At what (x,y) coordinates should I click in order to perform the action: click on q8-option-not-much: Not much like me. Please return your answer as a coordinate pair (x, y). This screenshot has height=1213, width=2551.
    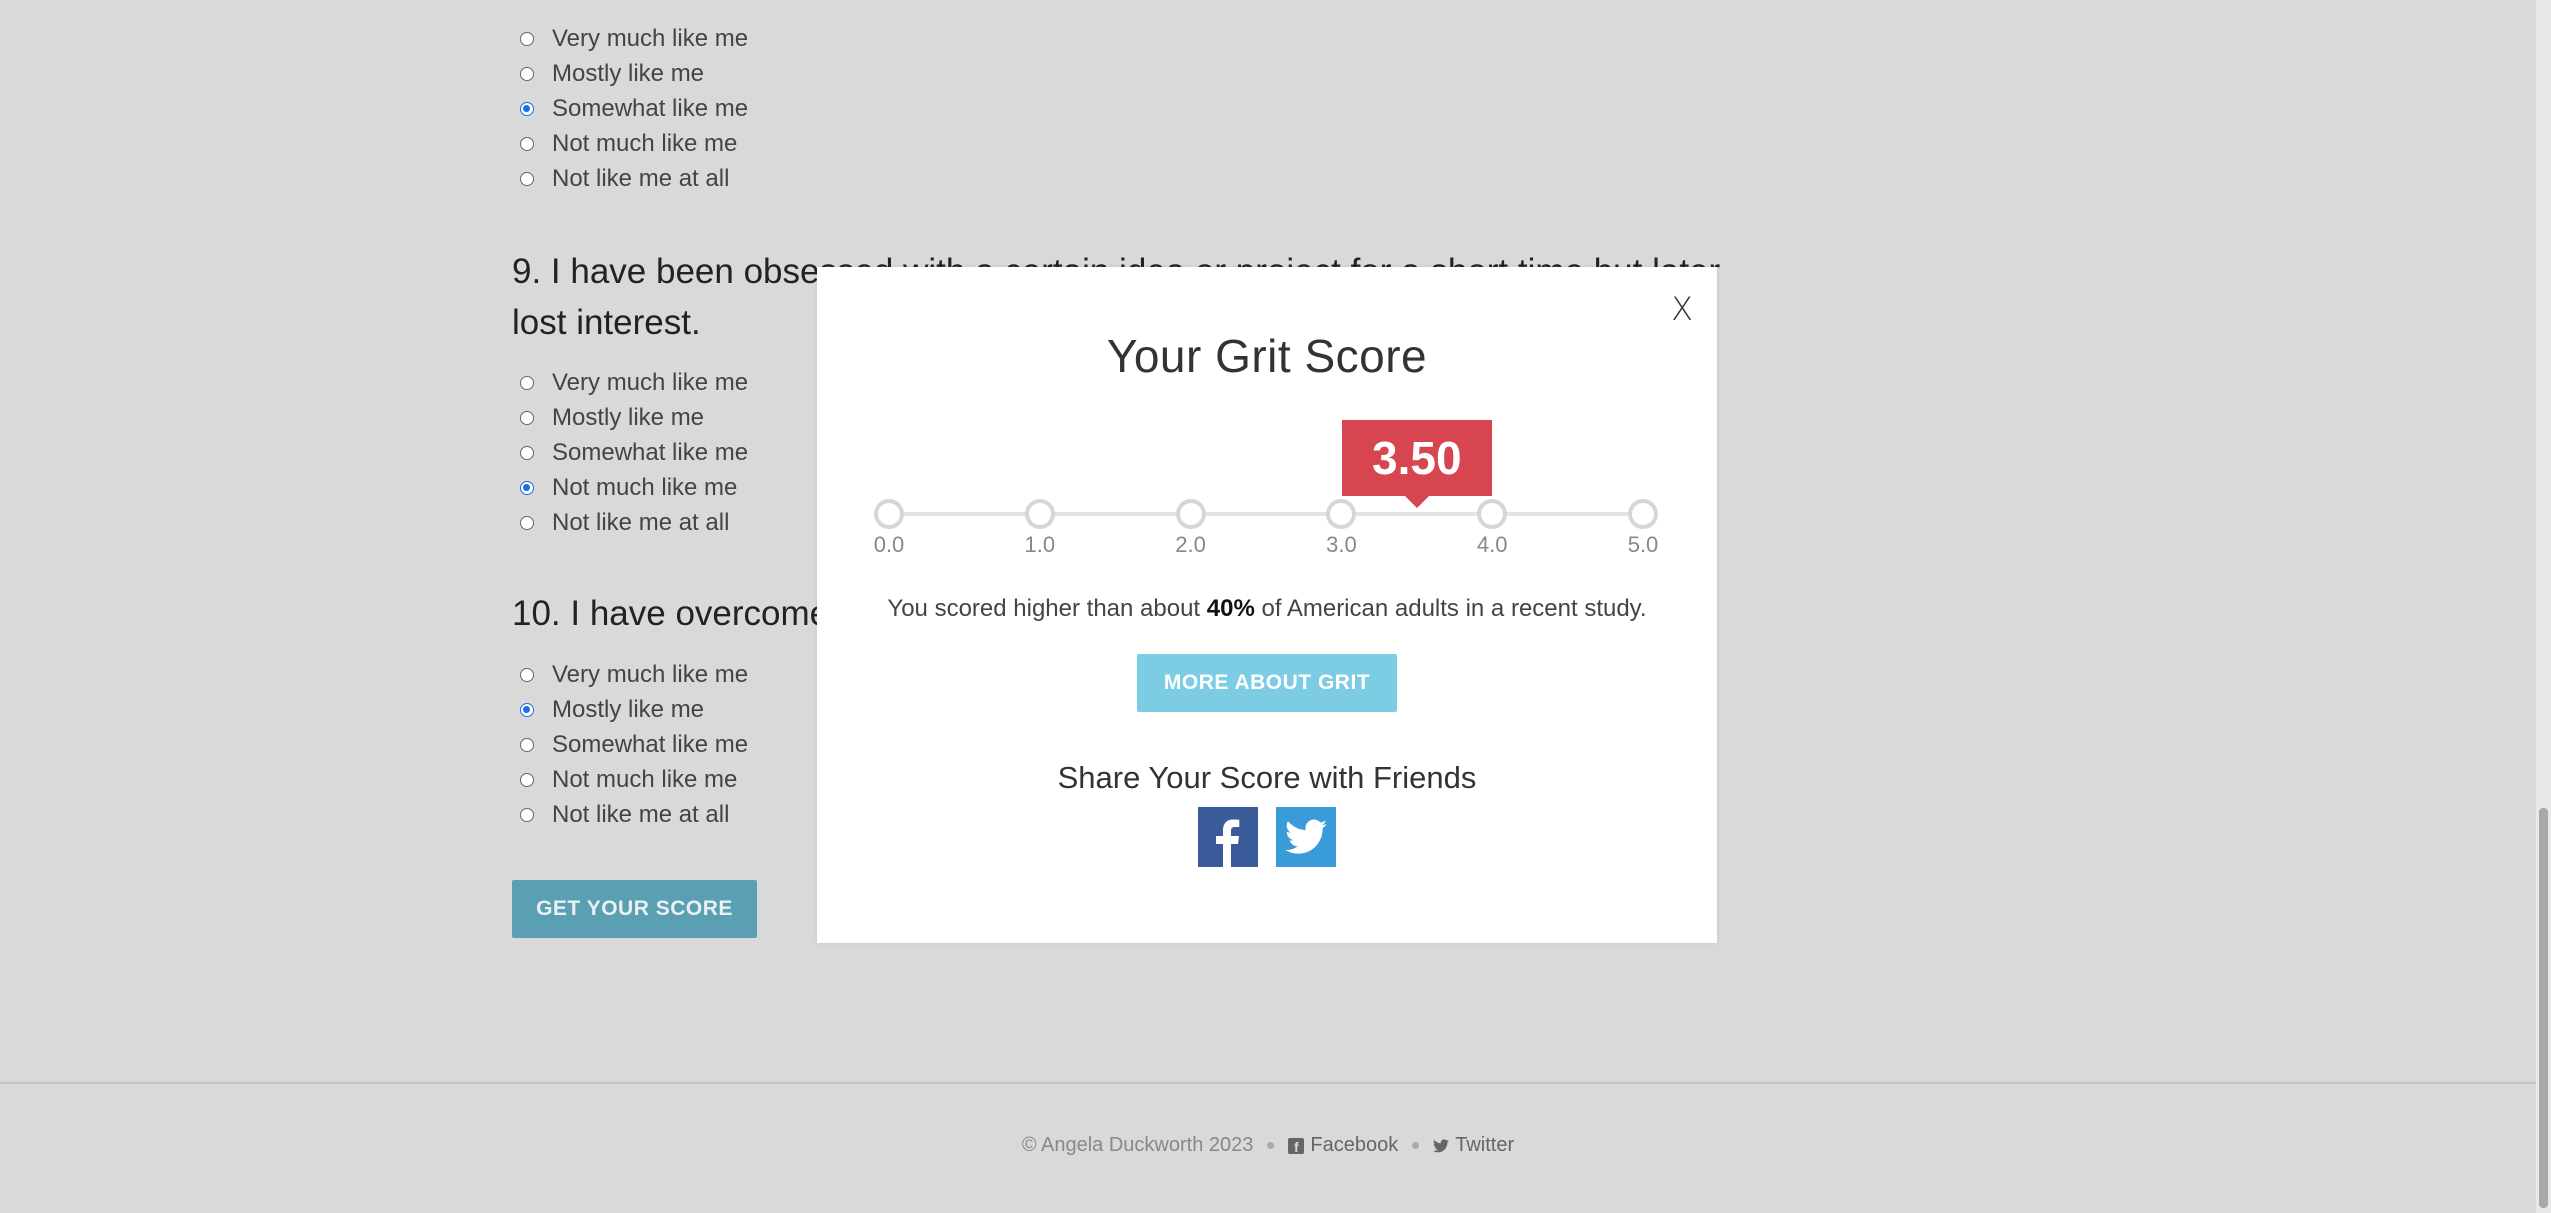
    Looking at the image, I should click on (630, 143).